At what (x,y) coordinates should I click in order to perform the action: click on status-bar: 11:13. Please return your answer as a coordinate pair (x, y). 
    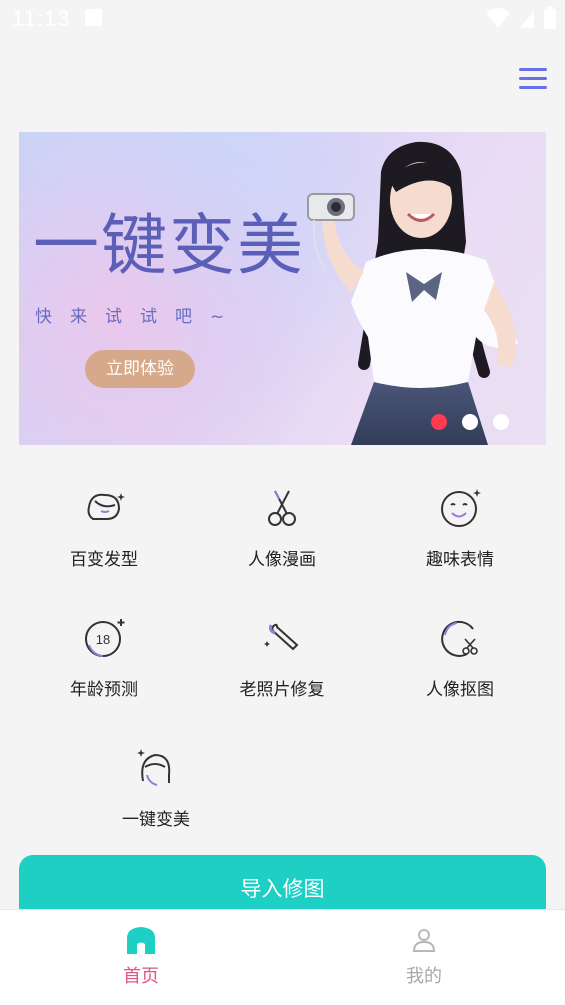
    Looking at the image, I should click on (282, 19).